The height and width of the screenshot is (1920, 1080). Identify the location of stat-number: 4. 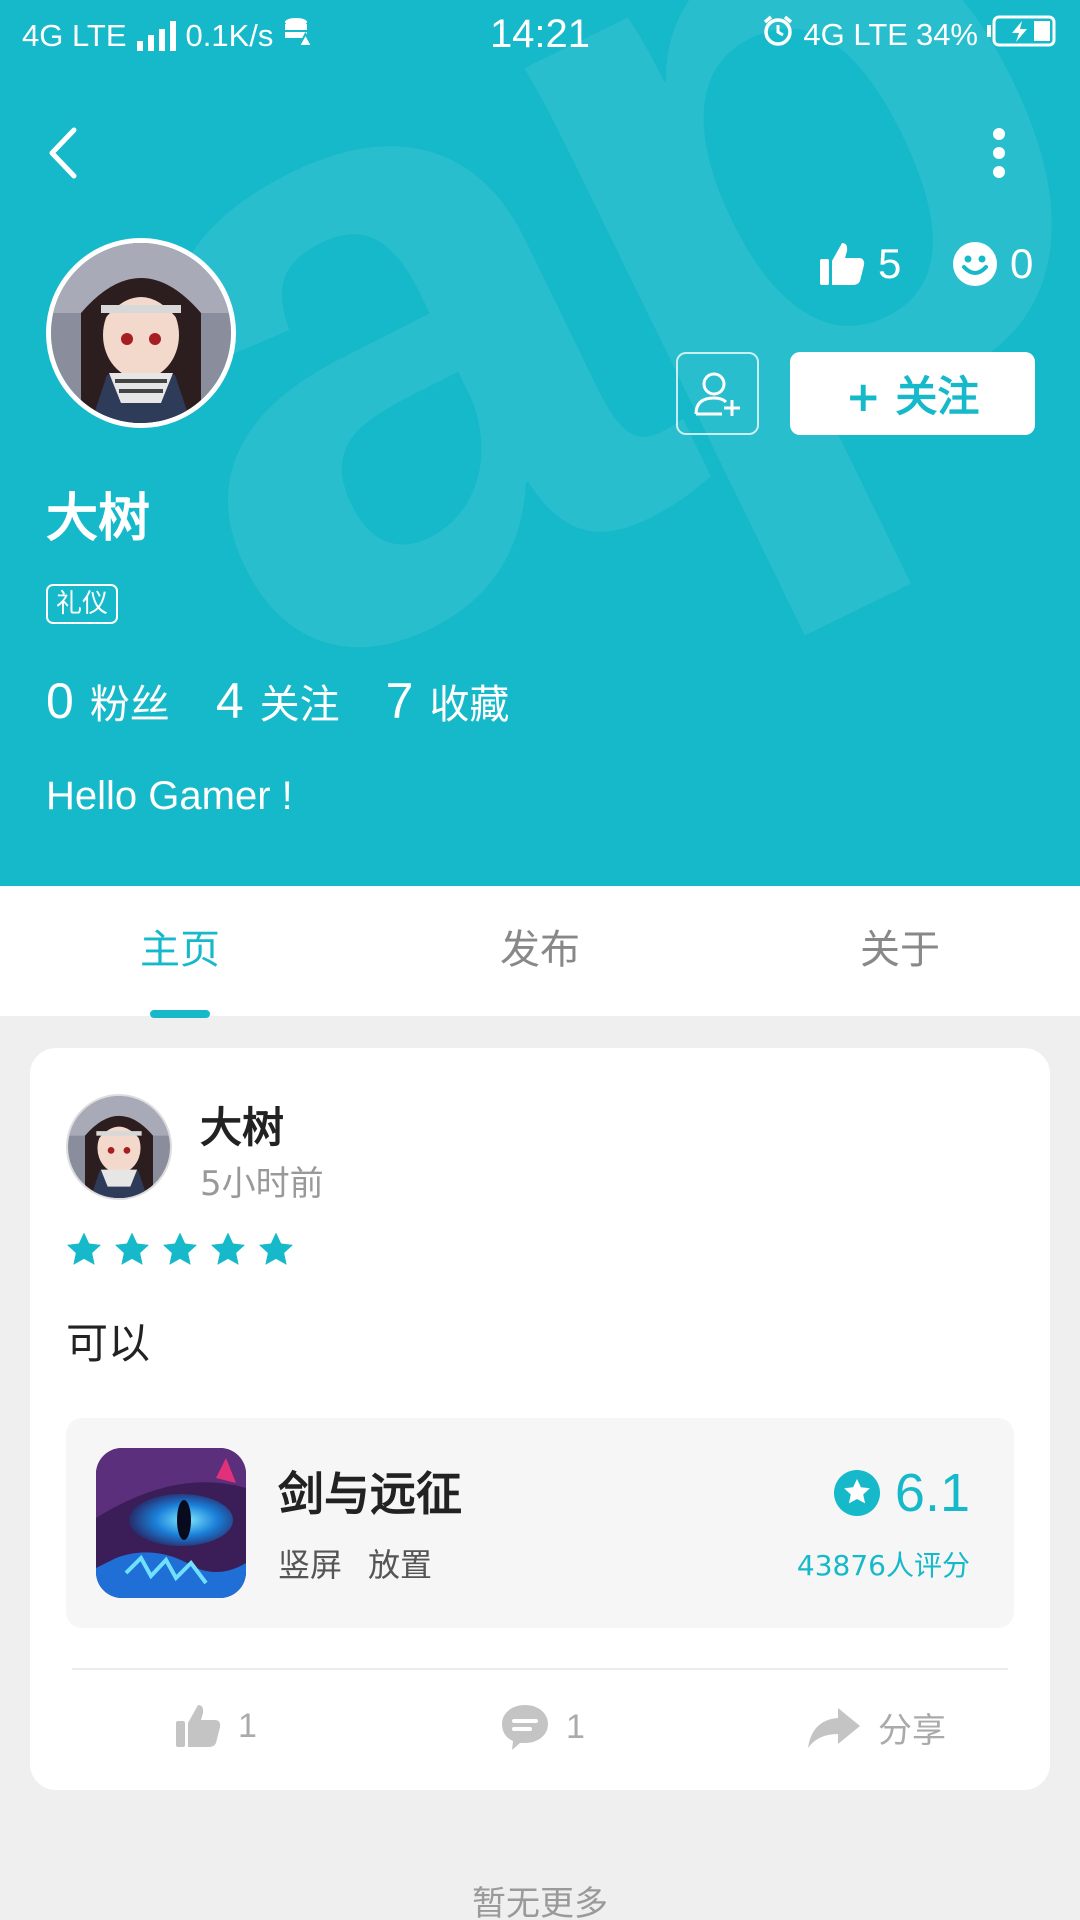
(229, 701).